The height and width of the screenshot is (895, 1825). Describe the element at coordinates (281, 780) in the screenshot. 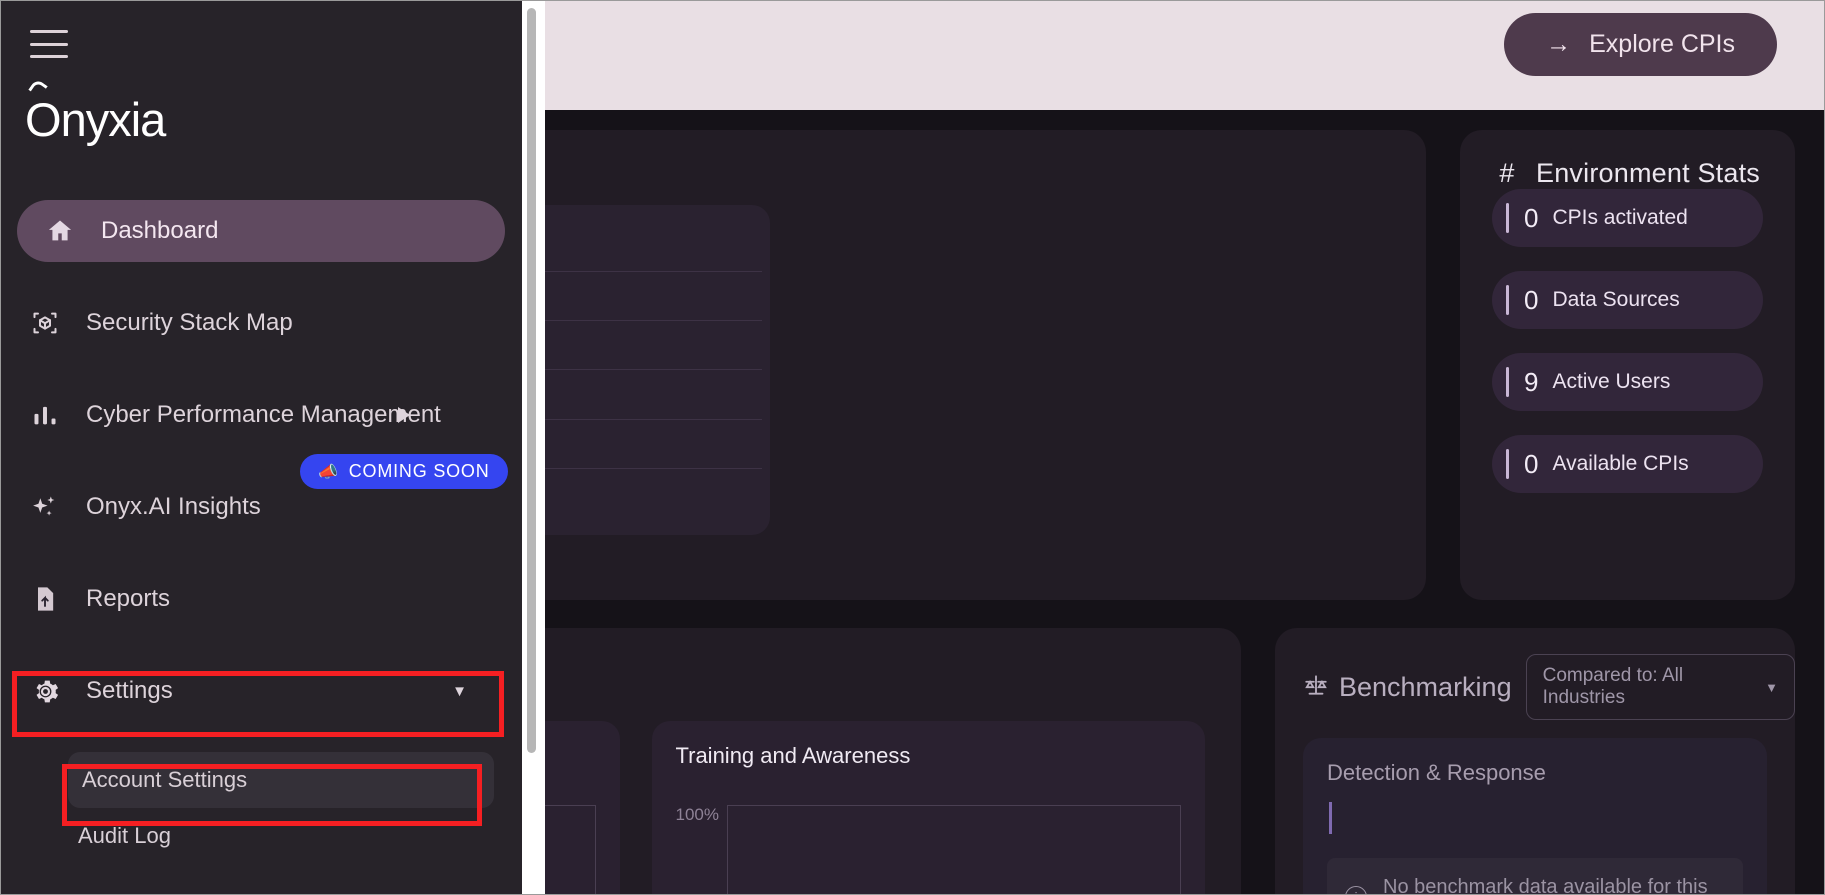

I see `sidebar-subitem-account-settings: Account Settings` at that location.